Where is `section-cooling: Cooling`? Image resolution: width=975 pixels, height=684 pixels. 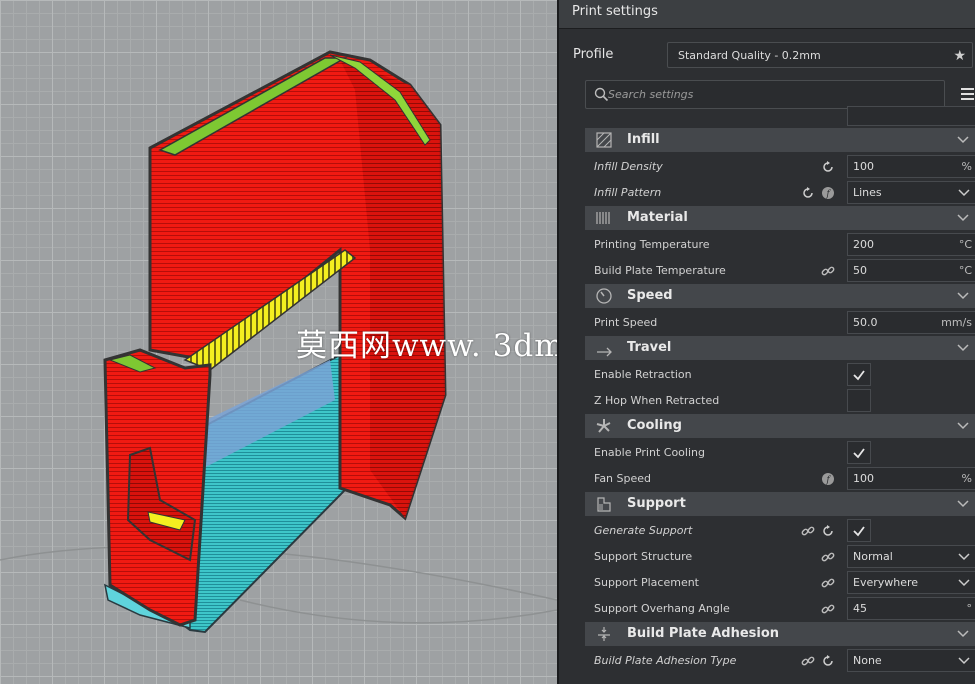 section-cooling: Cooling is located at coordinates (780, 426).